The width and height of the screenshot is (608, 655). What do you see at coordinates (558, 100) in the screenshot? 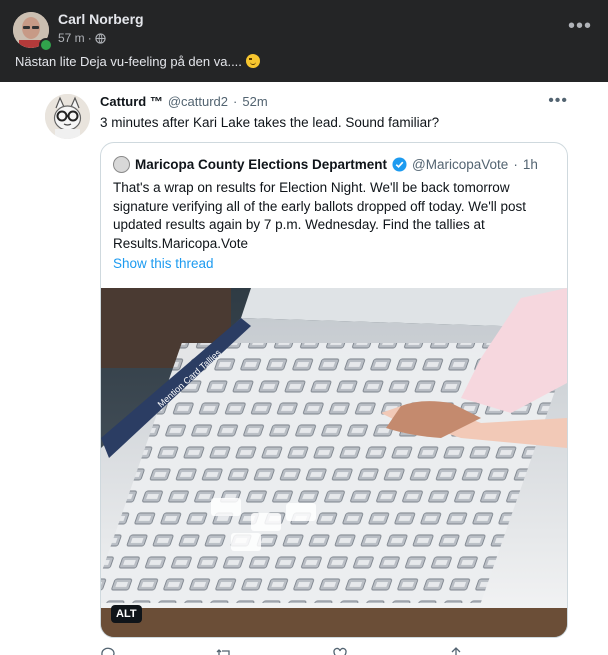
I see `tweet-more-icon: •••` at bounding box center [558, 100].